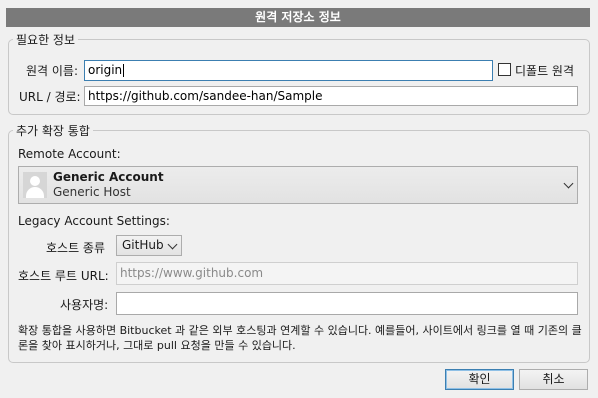 This screenshot has height=398, width=598. Describe the element at coordinates (63, 276) in the screenshot. I see `host-root-url-label: 호스트 루트 URL:` at that location.